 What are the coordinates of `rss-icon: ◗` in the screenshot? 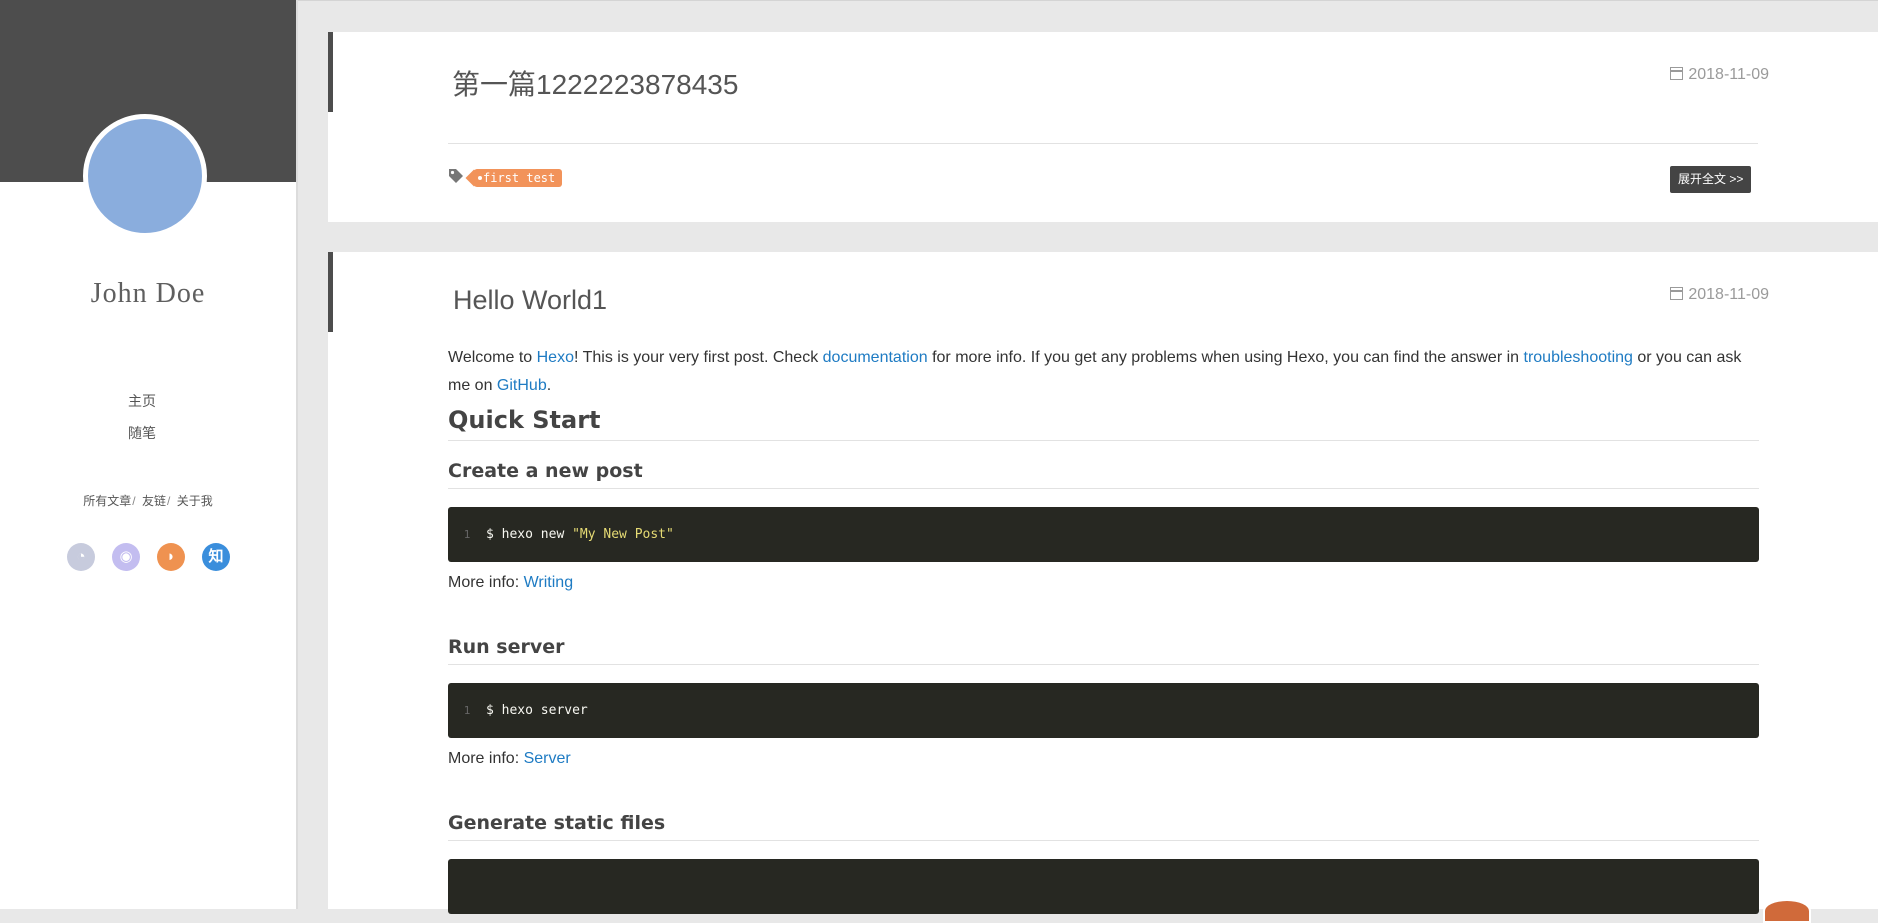 It's located at (171, 557).